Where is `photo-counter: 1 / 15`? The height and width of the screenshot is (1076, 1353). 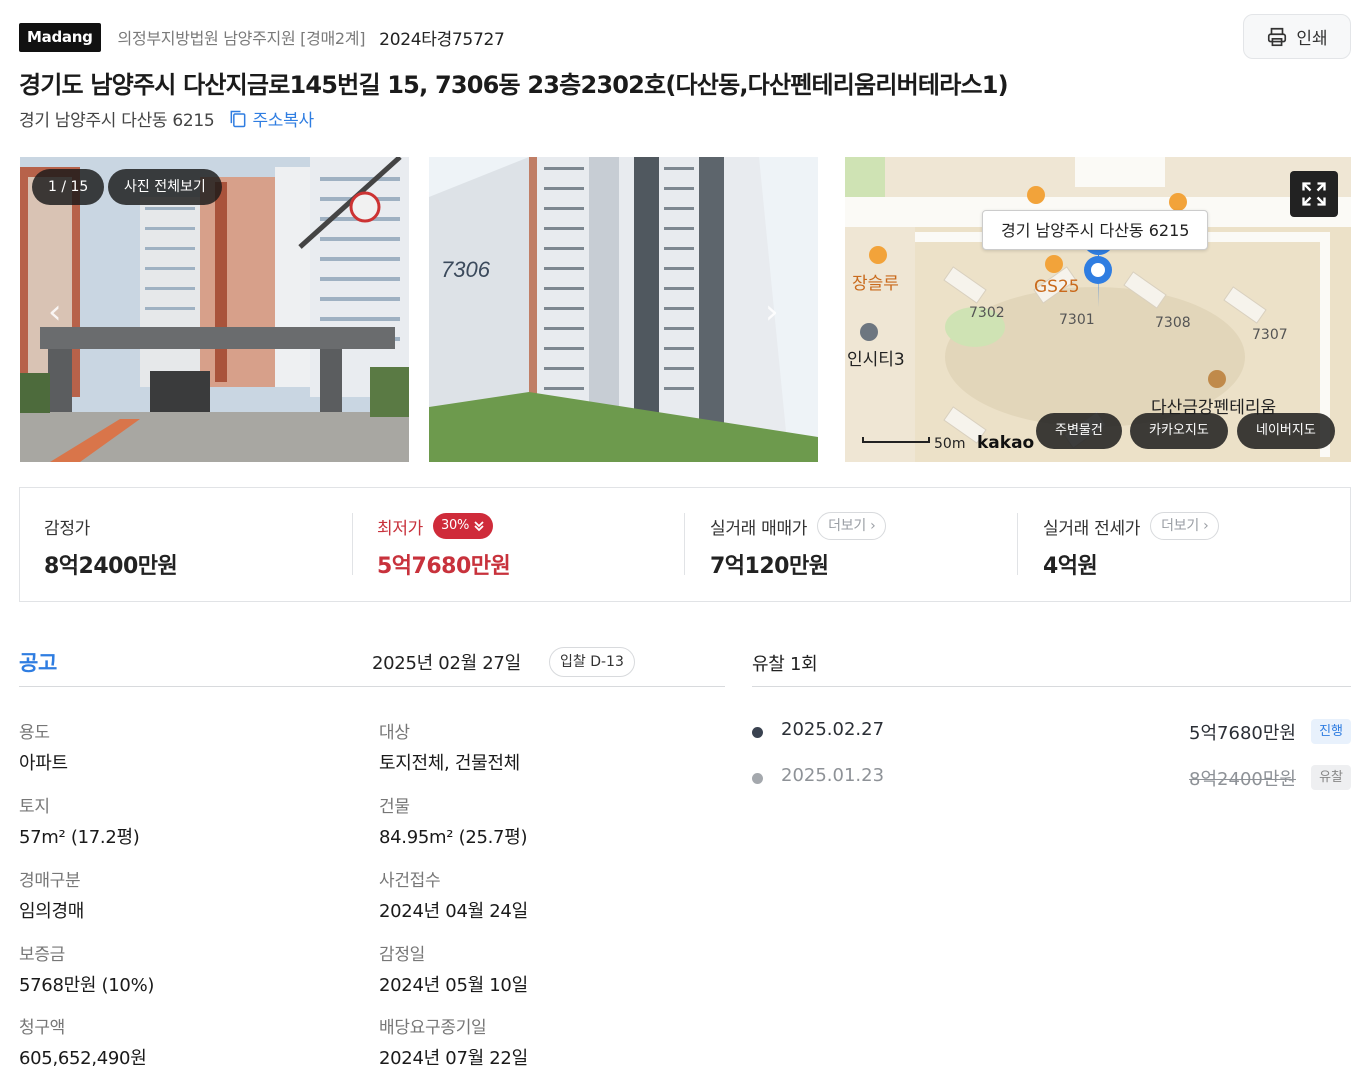 photo-counter: 1 / 15 is located at coordinates (68, 187).